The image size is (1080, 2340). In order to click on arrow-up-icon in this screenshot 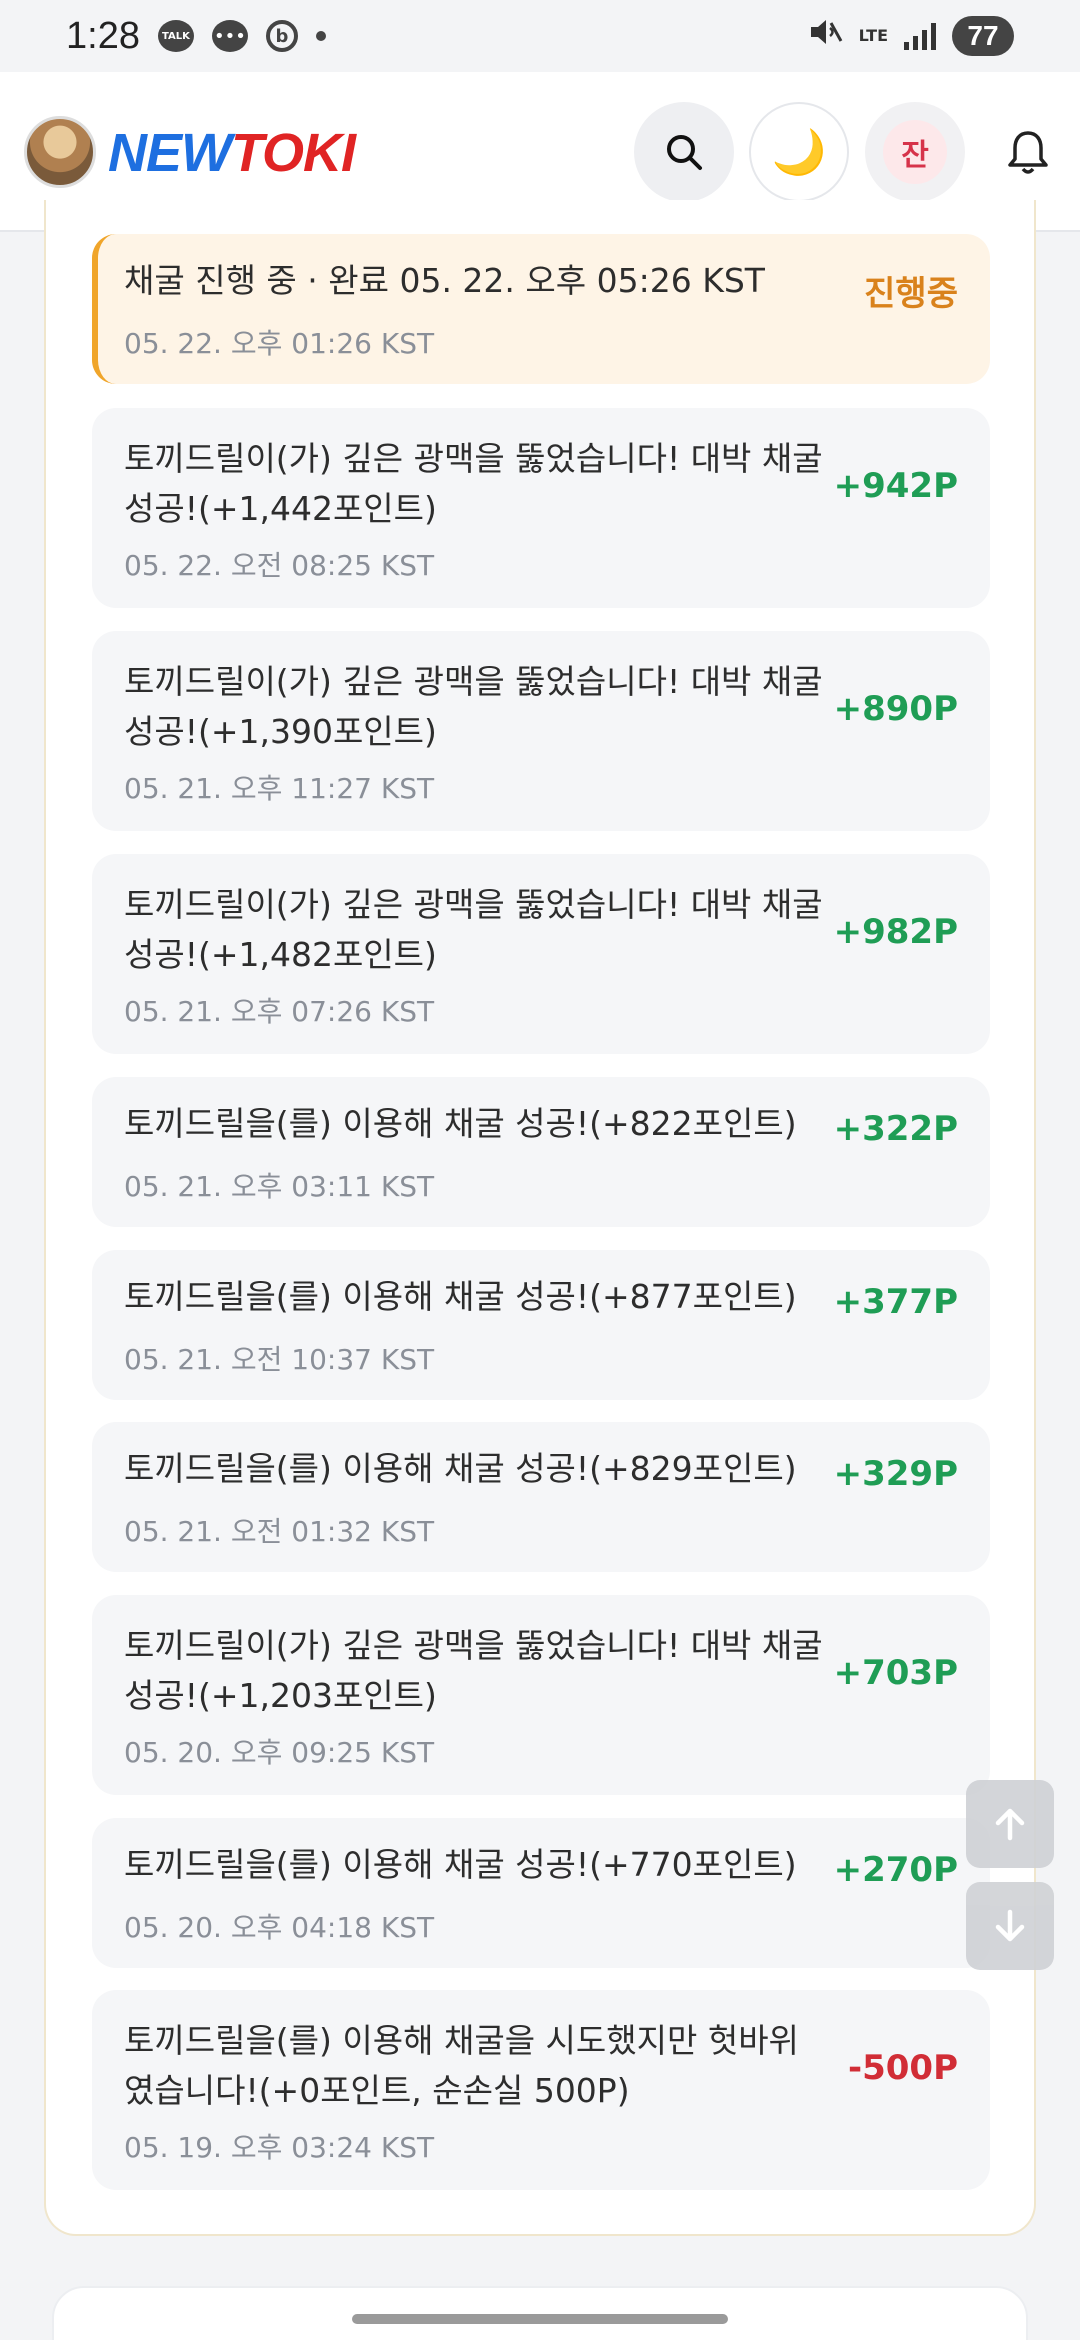, I will do `click(1010, 1824)`.